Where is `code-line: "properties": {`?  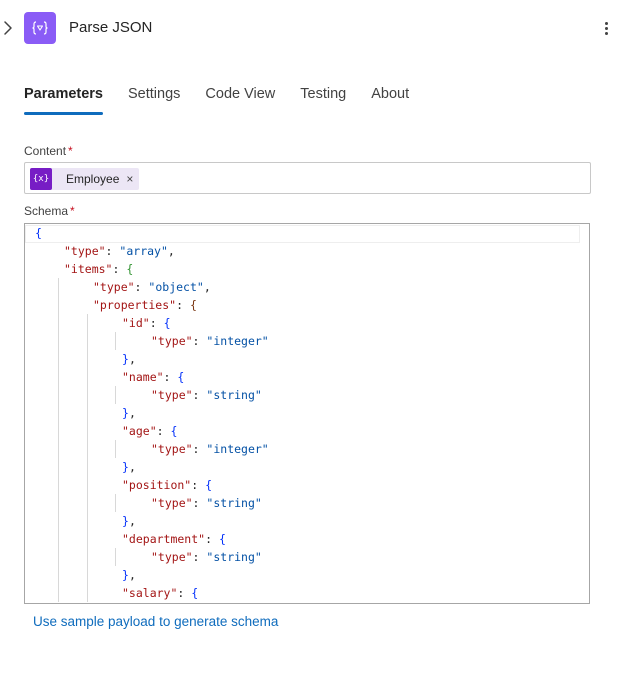 code-line: "properties": { is located at coordinates (152, 305).